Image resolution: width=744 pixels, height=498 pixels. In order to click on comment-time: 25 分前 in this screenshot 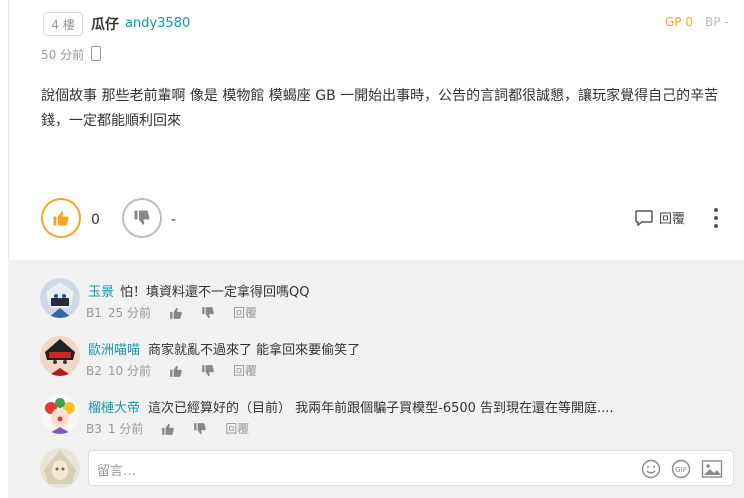, I will do `click(129, 313)`.